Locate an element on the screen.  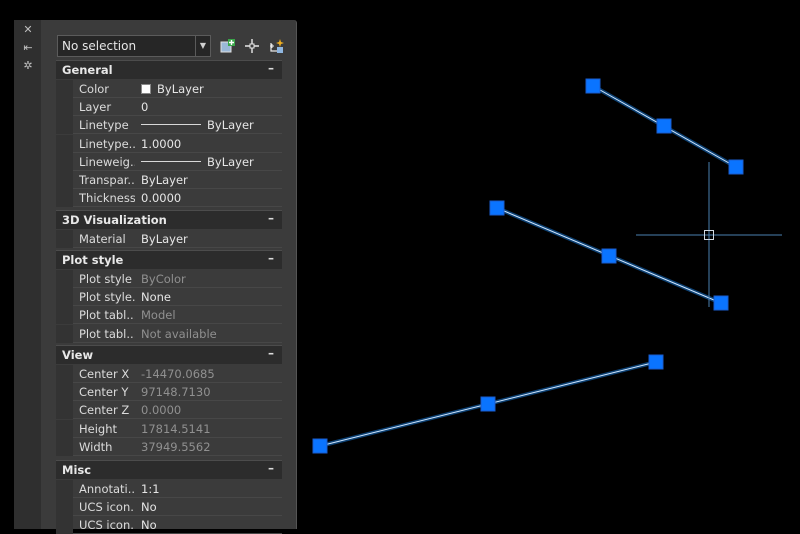
property-row: Center Y 97148.7130 is located at coordinates (169, 392).